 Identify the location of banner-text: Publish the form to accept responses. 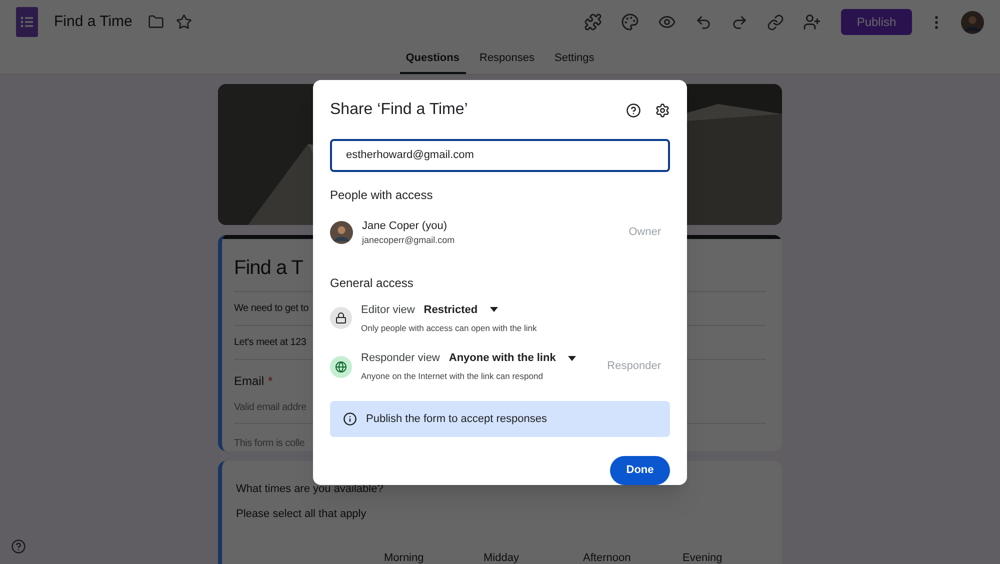
(456, 419).